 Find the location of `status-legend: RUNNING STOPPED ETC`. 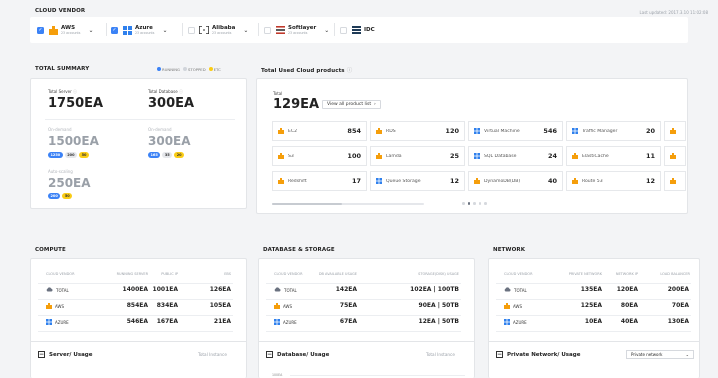

status-legend: RUNNING STOPPED ETC is located at coordinates (189, 69).